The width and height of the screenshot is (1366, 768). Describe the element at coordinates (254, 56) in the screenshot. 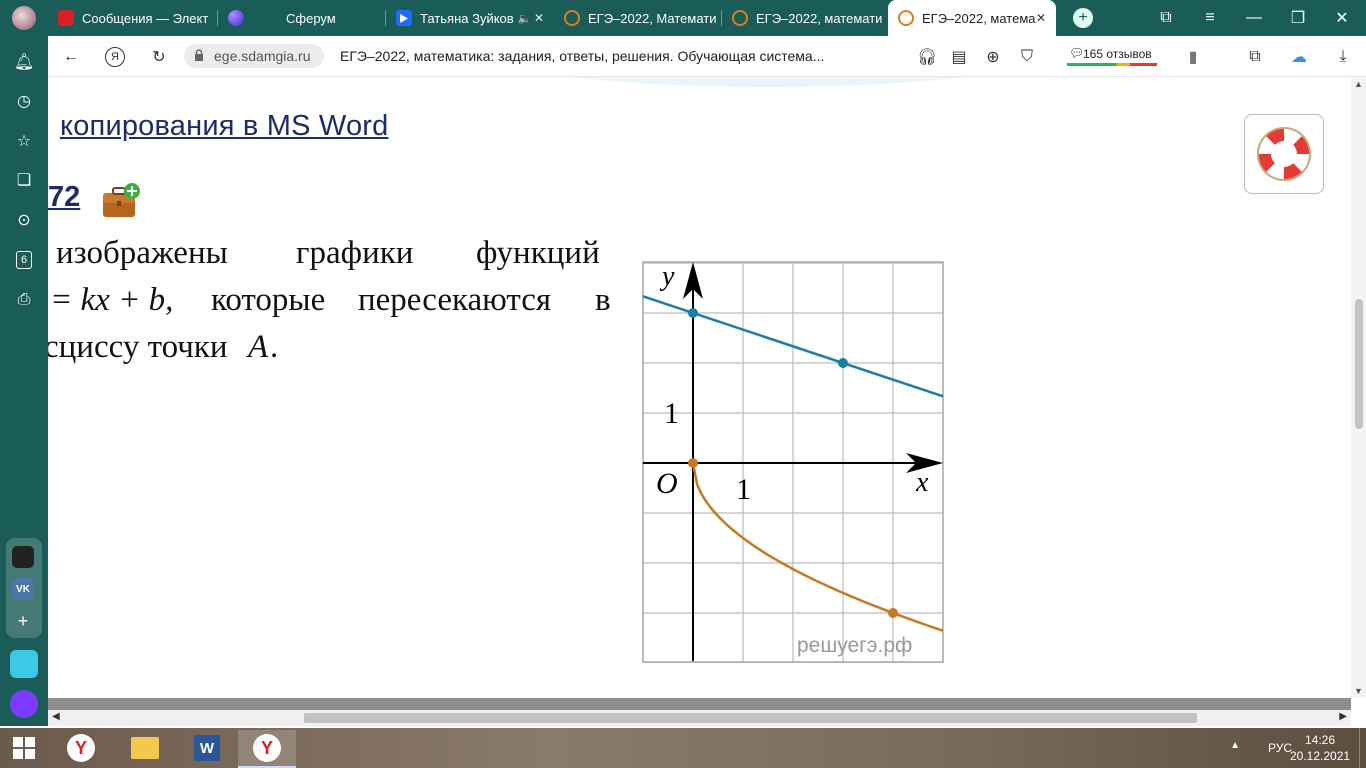

I see `url-field: ege.sdamgia.ru` at that location.